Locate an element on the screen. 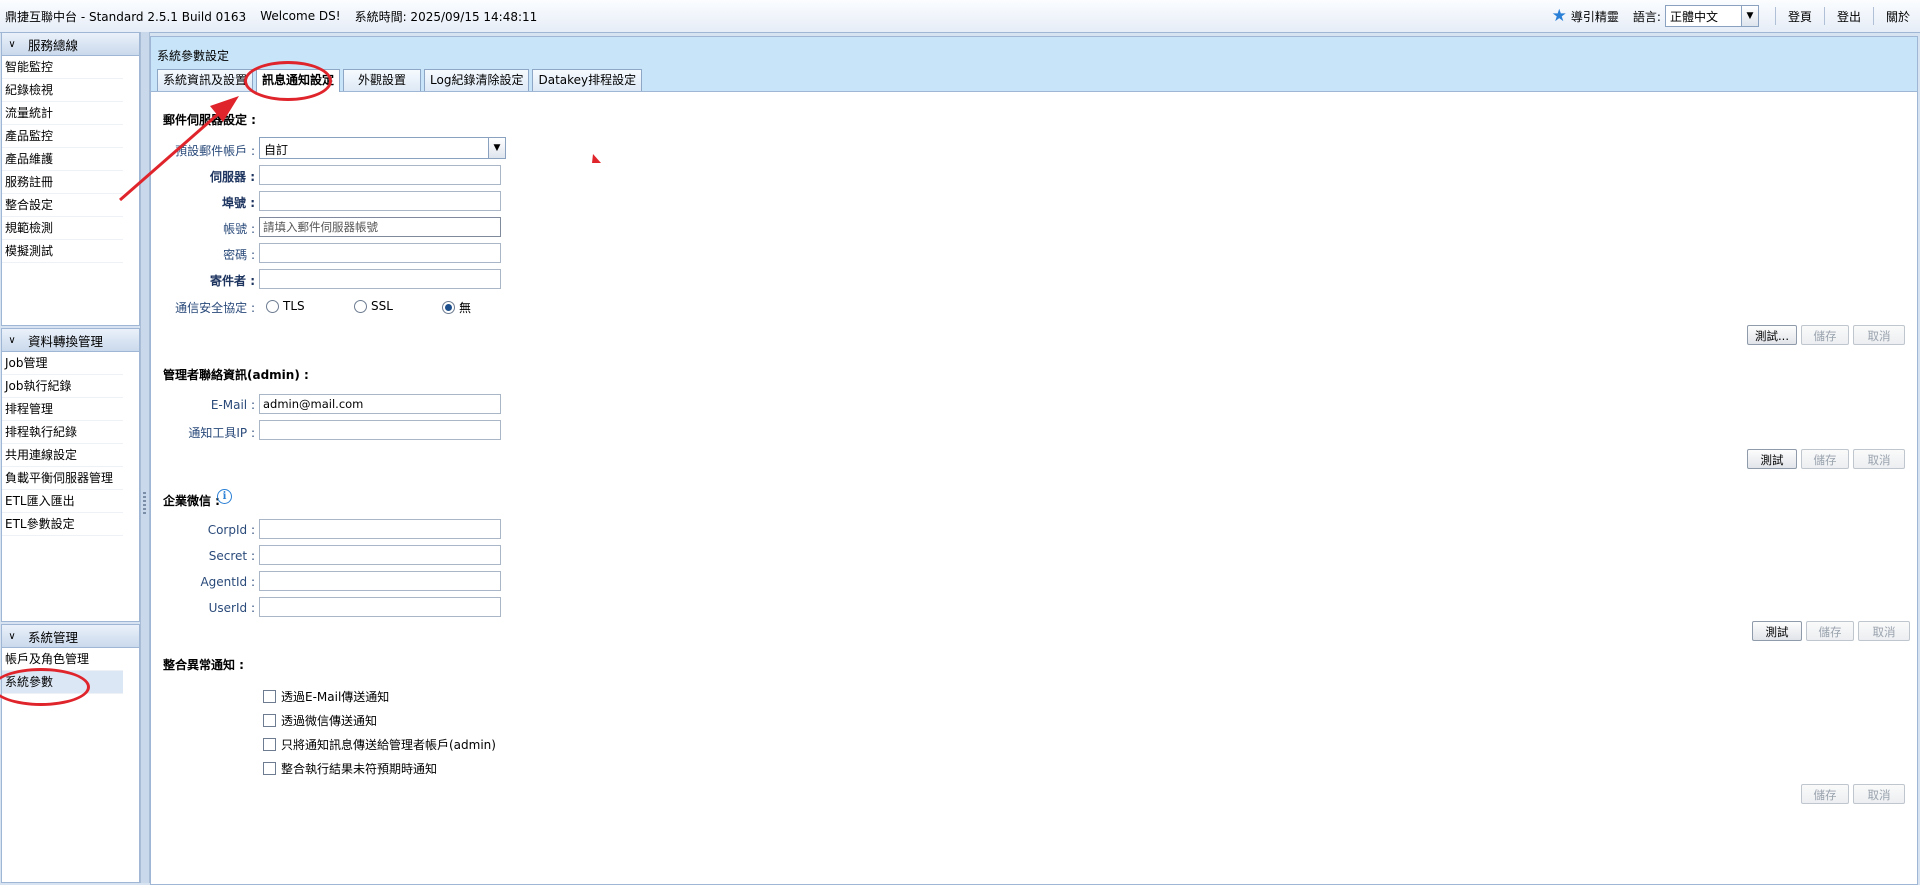 The image size is (1920, 885). sidebar-splitter is located at coordinates (145, 457).